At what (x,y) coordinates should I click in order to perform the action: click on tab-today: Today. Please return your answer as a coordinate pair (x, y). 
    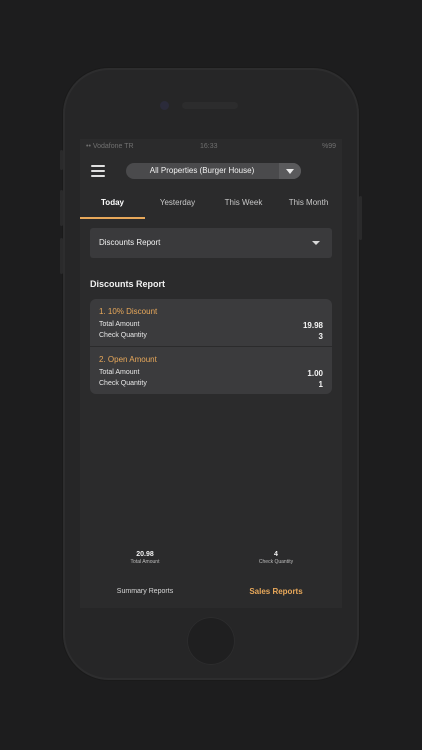
    Looking at the image, I should click on (112, 205).